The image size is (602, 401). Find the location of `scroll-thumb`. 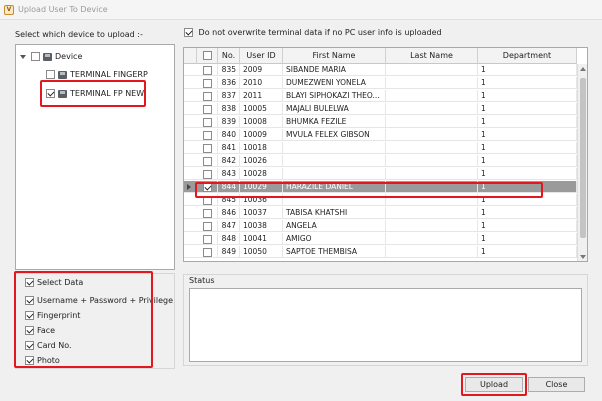

scroll-thumb is located at coordinates (583, 158).